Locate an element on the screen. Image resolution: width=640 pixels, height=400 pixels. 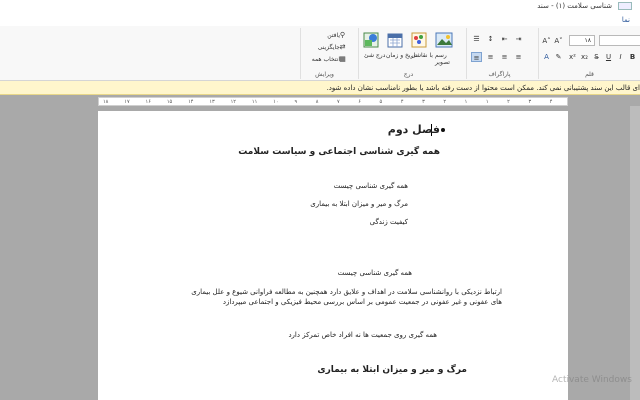
ruler-tick: ۱۸ is located at coordinates (106, 102).